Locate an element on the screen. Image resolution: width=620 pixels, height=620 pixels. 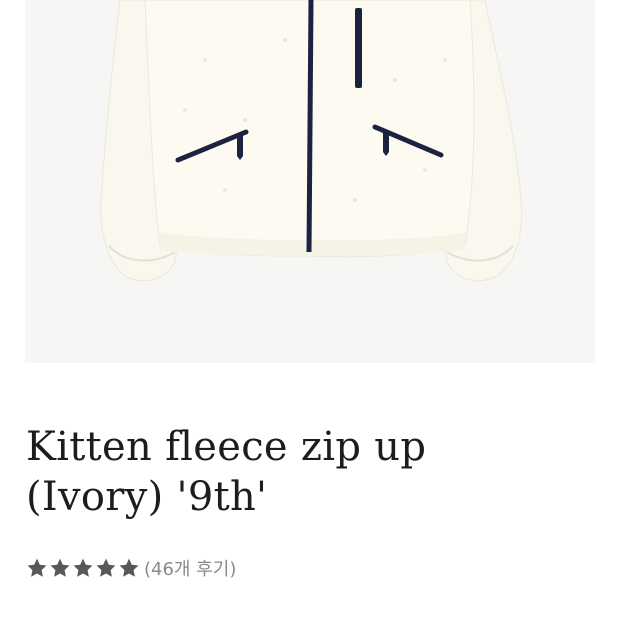
product-title-line-2: (Ivory) '9th' is located at coordinates (147, 497).